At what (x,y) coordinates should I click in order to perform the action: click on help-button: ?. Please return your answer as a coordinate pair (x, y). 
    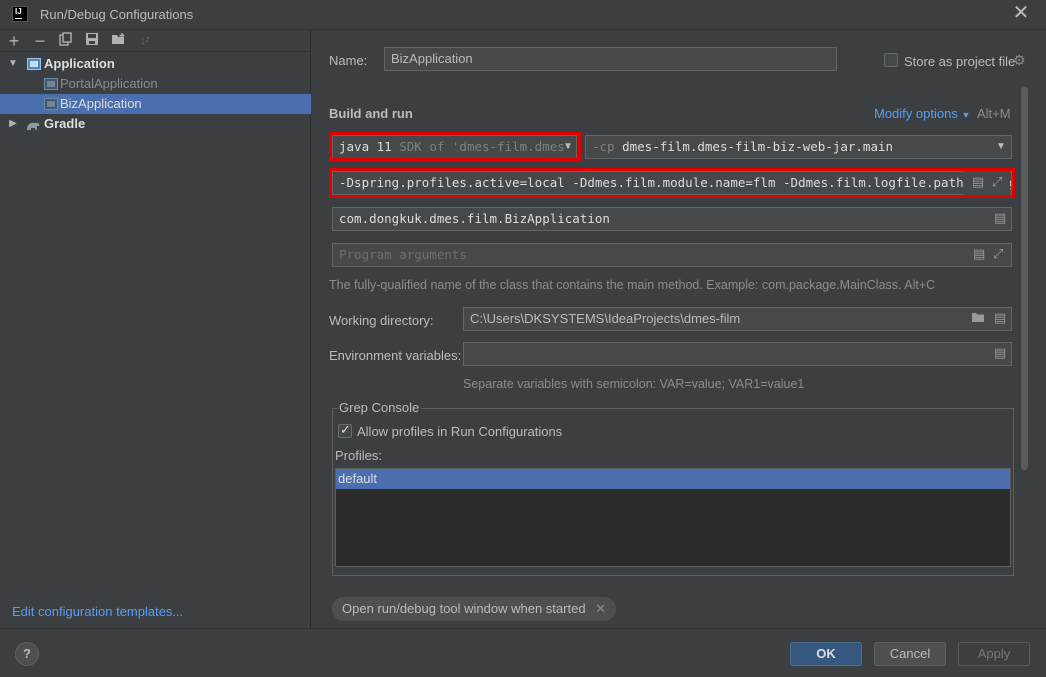
    Looking at the image, I should click on (27, 654).